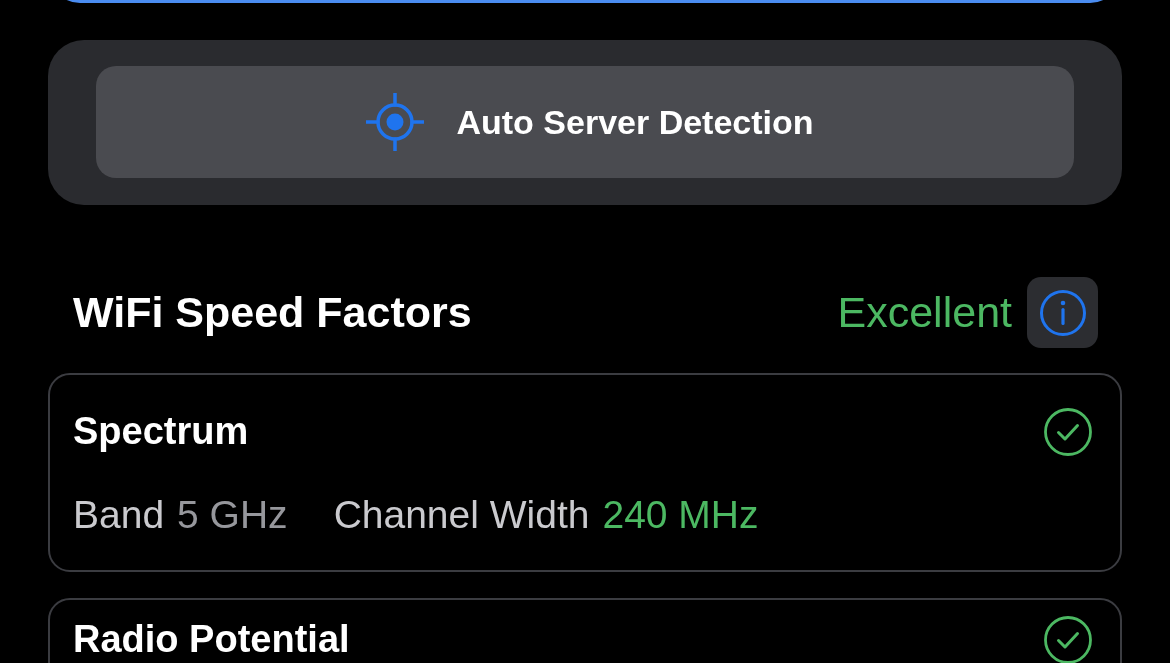 The height and width of the screenshot is (663, 1170). I want to click on detail-value: 240 MHz, so click(680, 515).